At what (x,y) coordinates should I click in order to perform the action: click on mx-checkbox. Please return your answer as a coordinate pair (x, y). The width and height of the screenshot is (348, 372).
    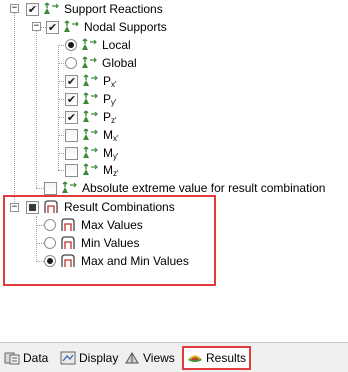
    Looking at the image, I should click on (71, 135).